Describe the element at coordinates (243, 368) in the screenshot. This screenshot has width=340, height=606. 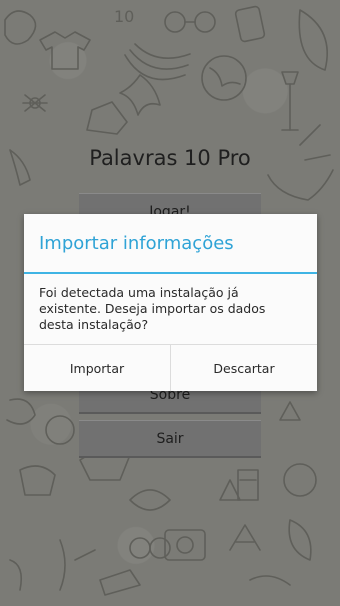
I see `discard-button: Descartar` at that location.